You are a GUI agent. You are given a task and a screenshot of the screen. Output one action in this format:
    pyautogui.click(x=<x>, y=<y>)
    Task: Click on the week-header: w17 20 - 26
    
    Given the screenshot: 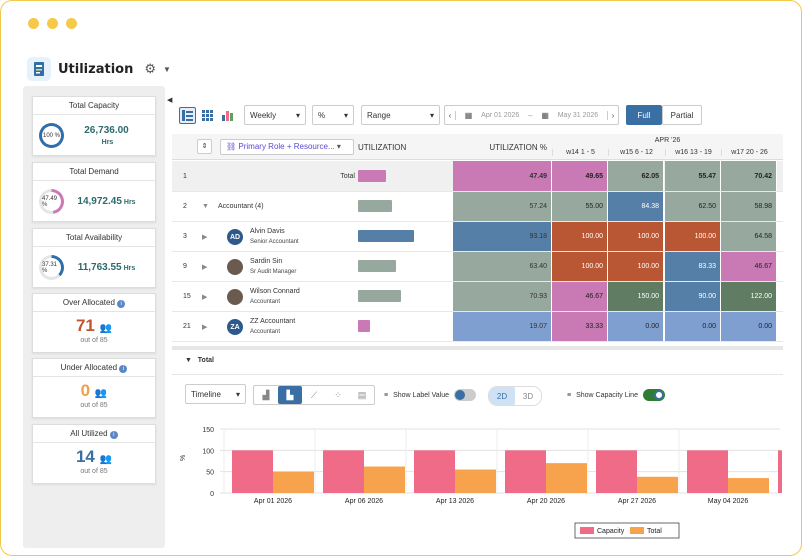 What is the action you would take?
    pyautogui.click(x=749, y=152)
    